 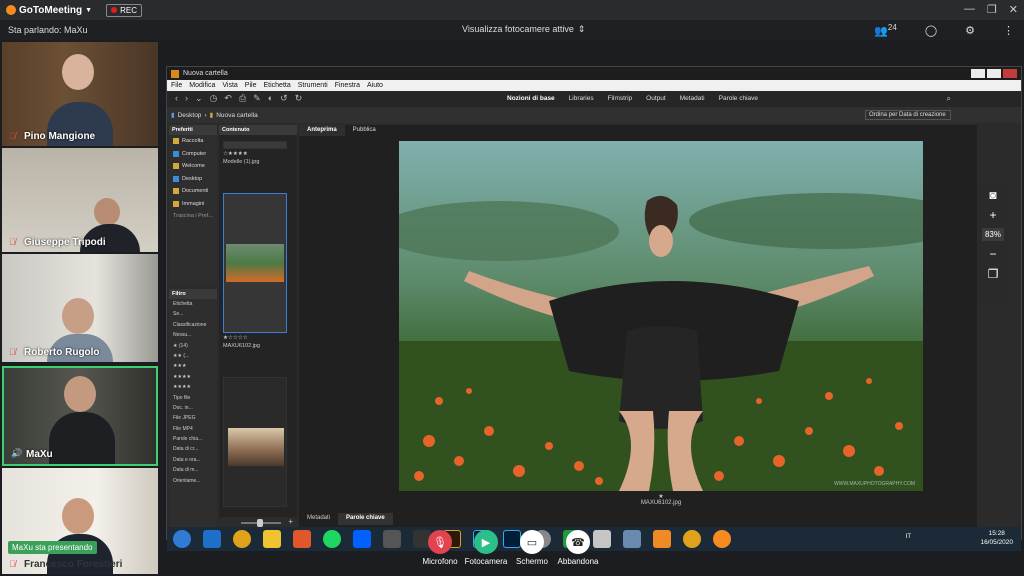 What do you see at coordinates (193, 204) in the screenshot?
I see `favorite-item: Immagini` at bounding box center [193, 204].